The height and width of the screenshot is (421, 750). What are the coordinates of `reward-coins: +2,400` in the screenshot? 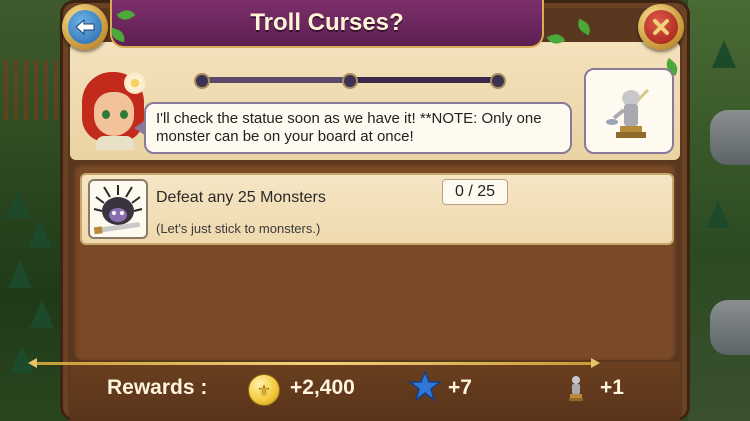 It's located at (322, 387).